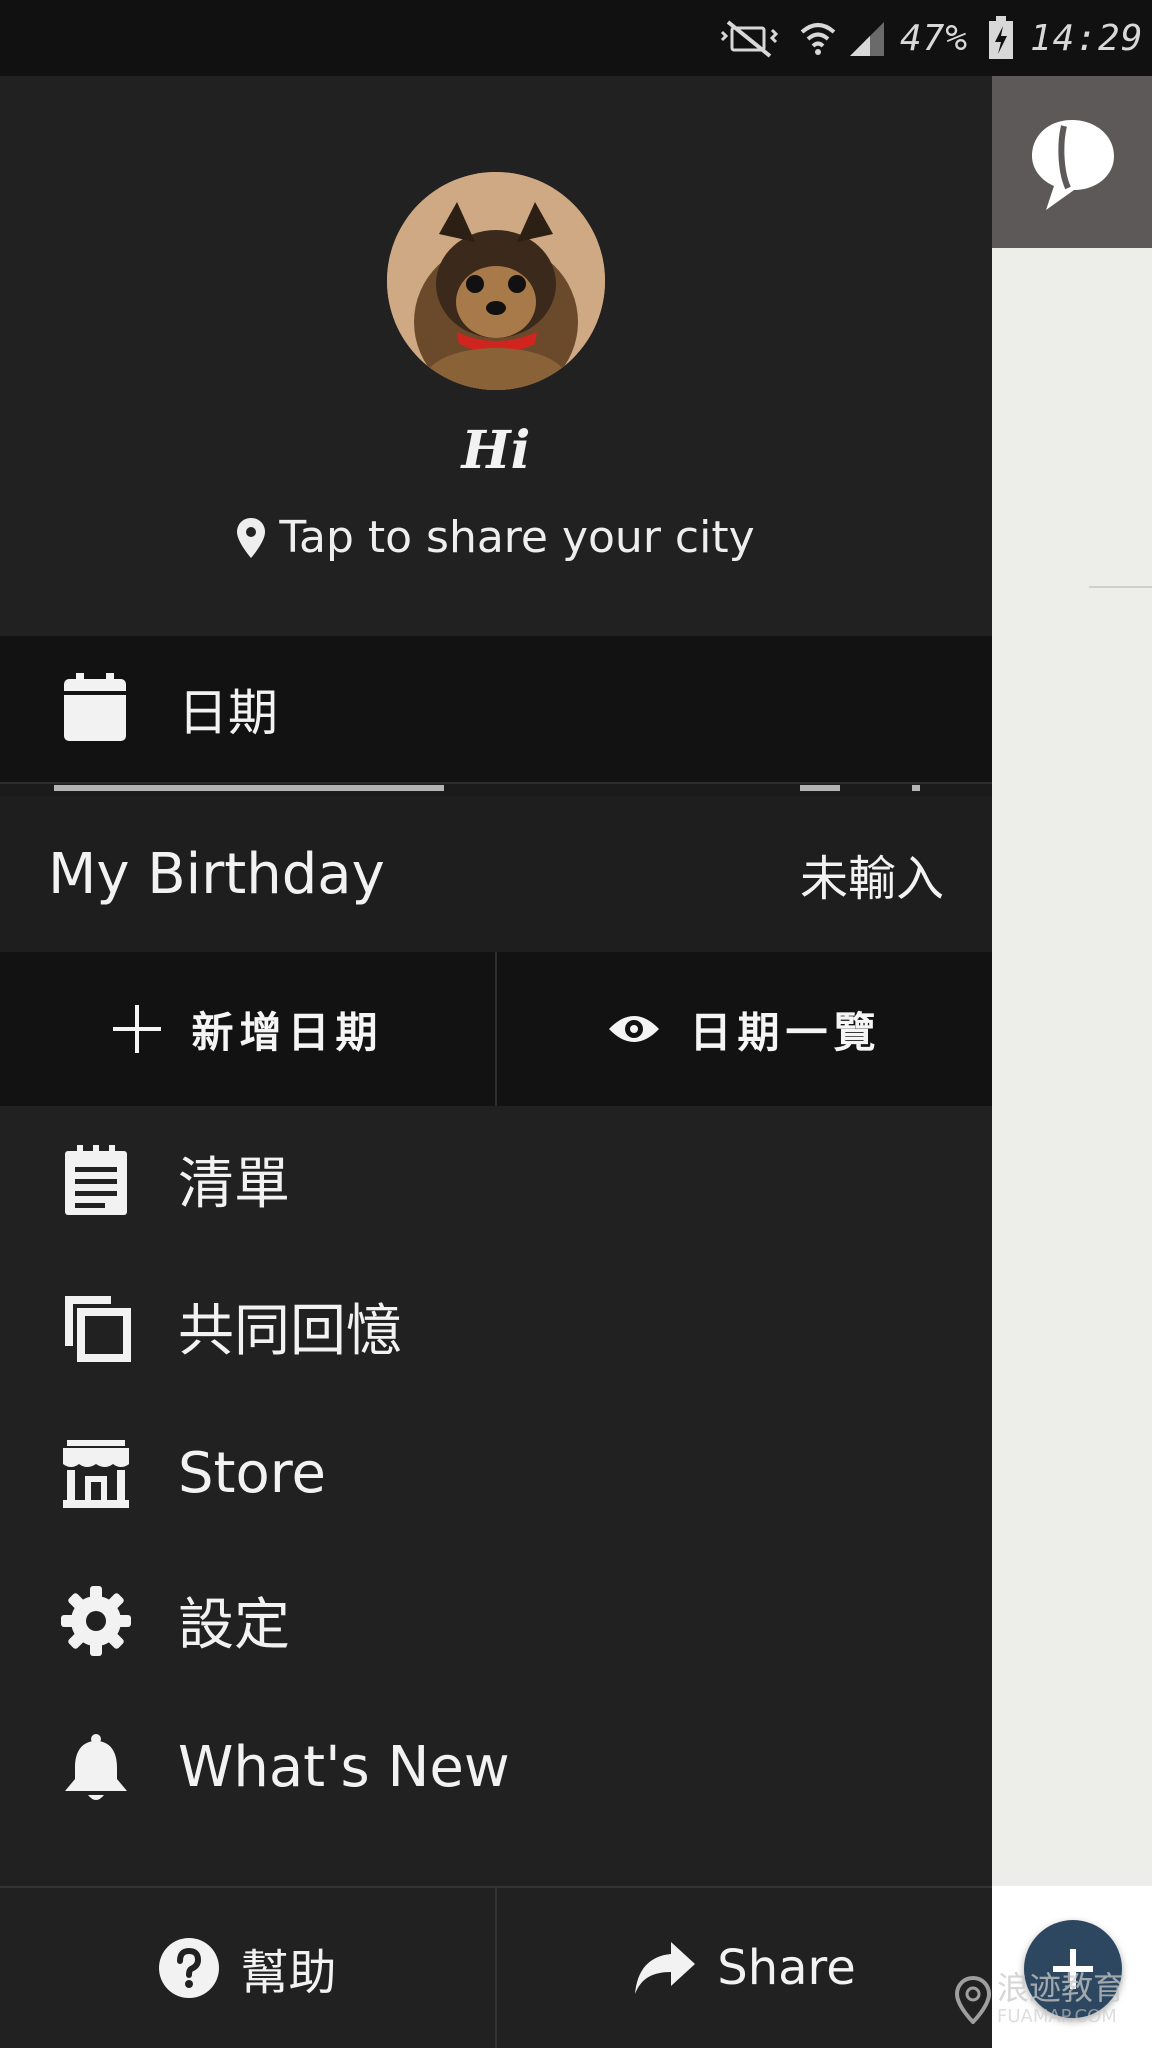 The width and height of the screenshot is (1152, 2048). Describe the element at coordinates (137, 1029) in the screenshot. I see `plus-icon` at that location.